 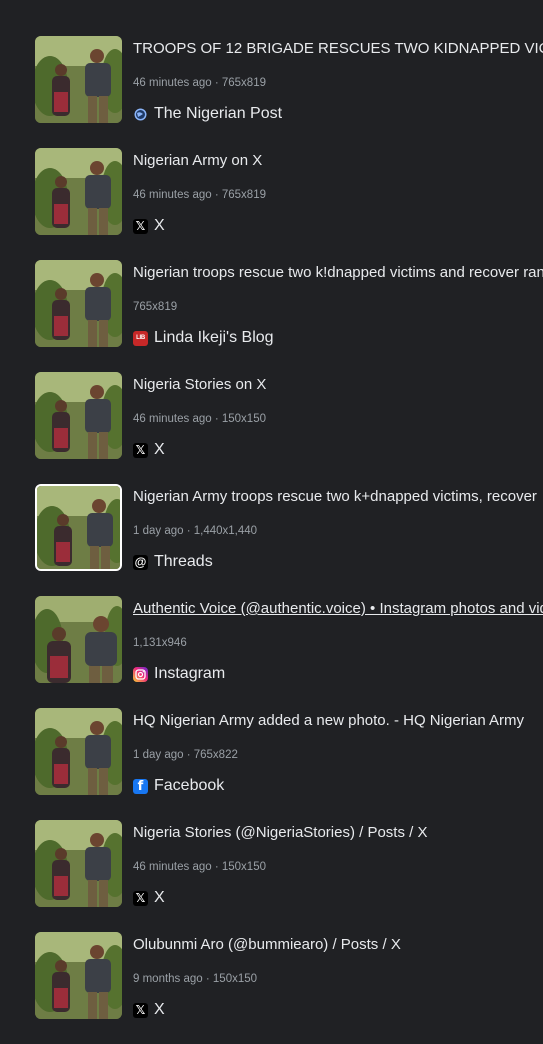 I want to click on result-source: LIB Linda Ikeji's Blog, so click(x=203, y=338).